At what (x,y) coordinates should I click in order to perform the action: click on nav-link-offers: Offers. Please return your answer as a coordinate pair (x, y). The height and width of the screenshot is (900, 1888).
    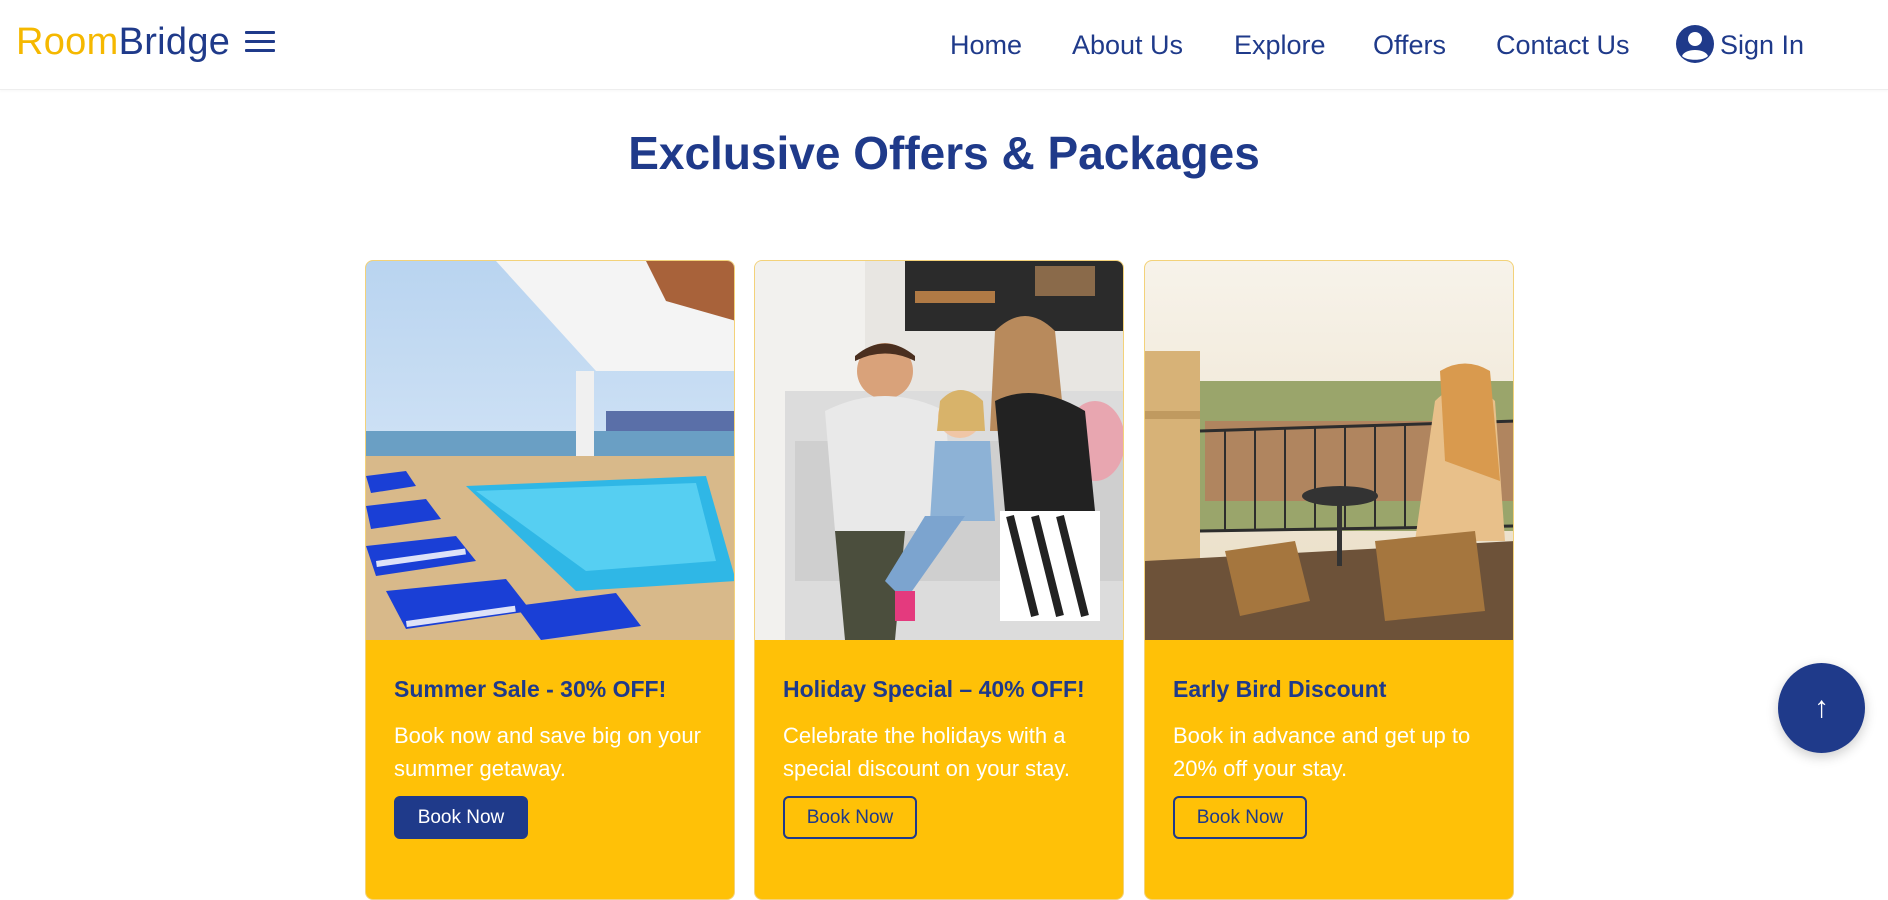
    Looking at the image, I should click on (1409, 45).